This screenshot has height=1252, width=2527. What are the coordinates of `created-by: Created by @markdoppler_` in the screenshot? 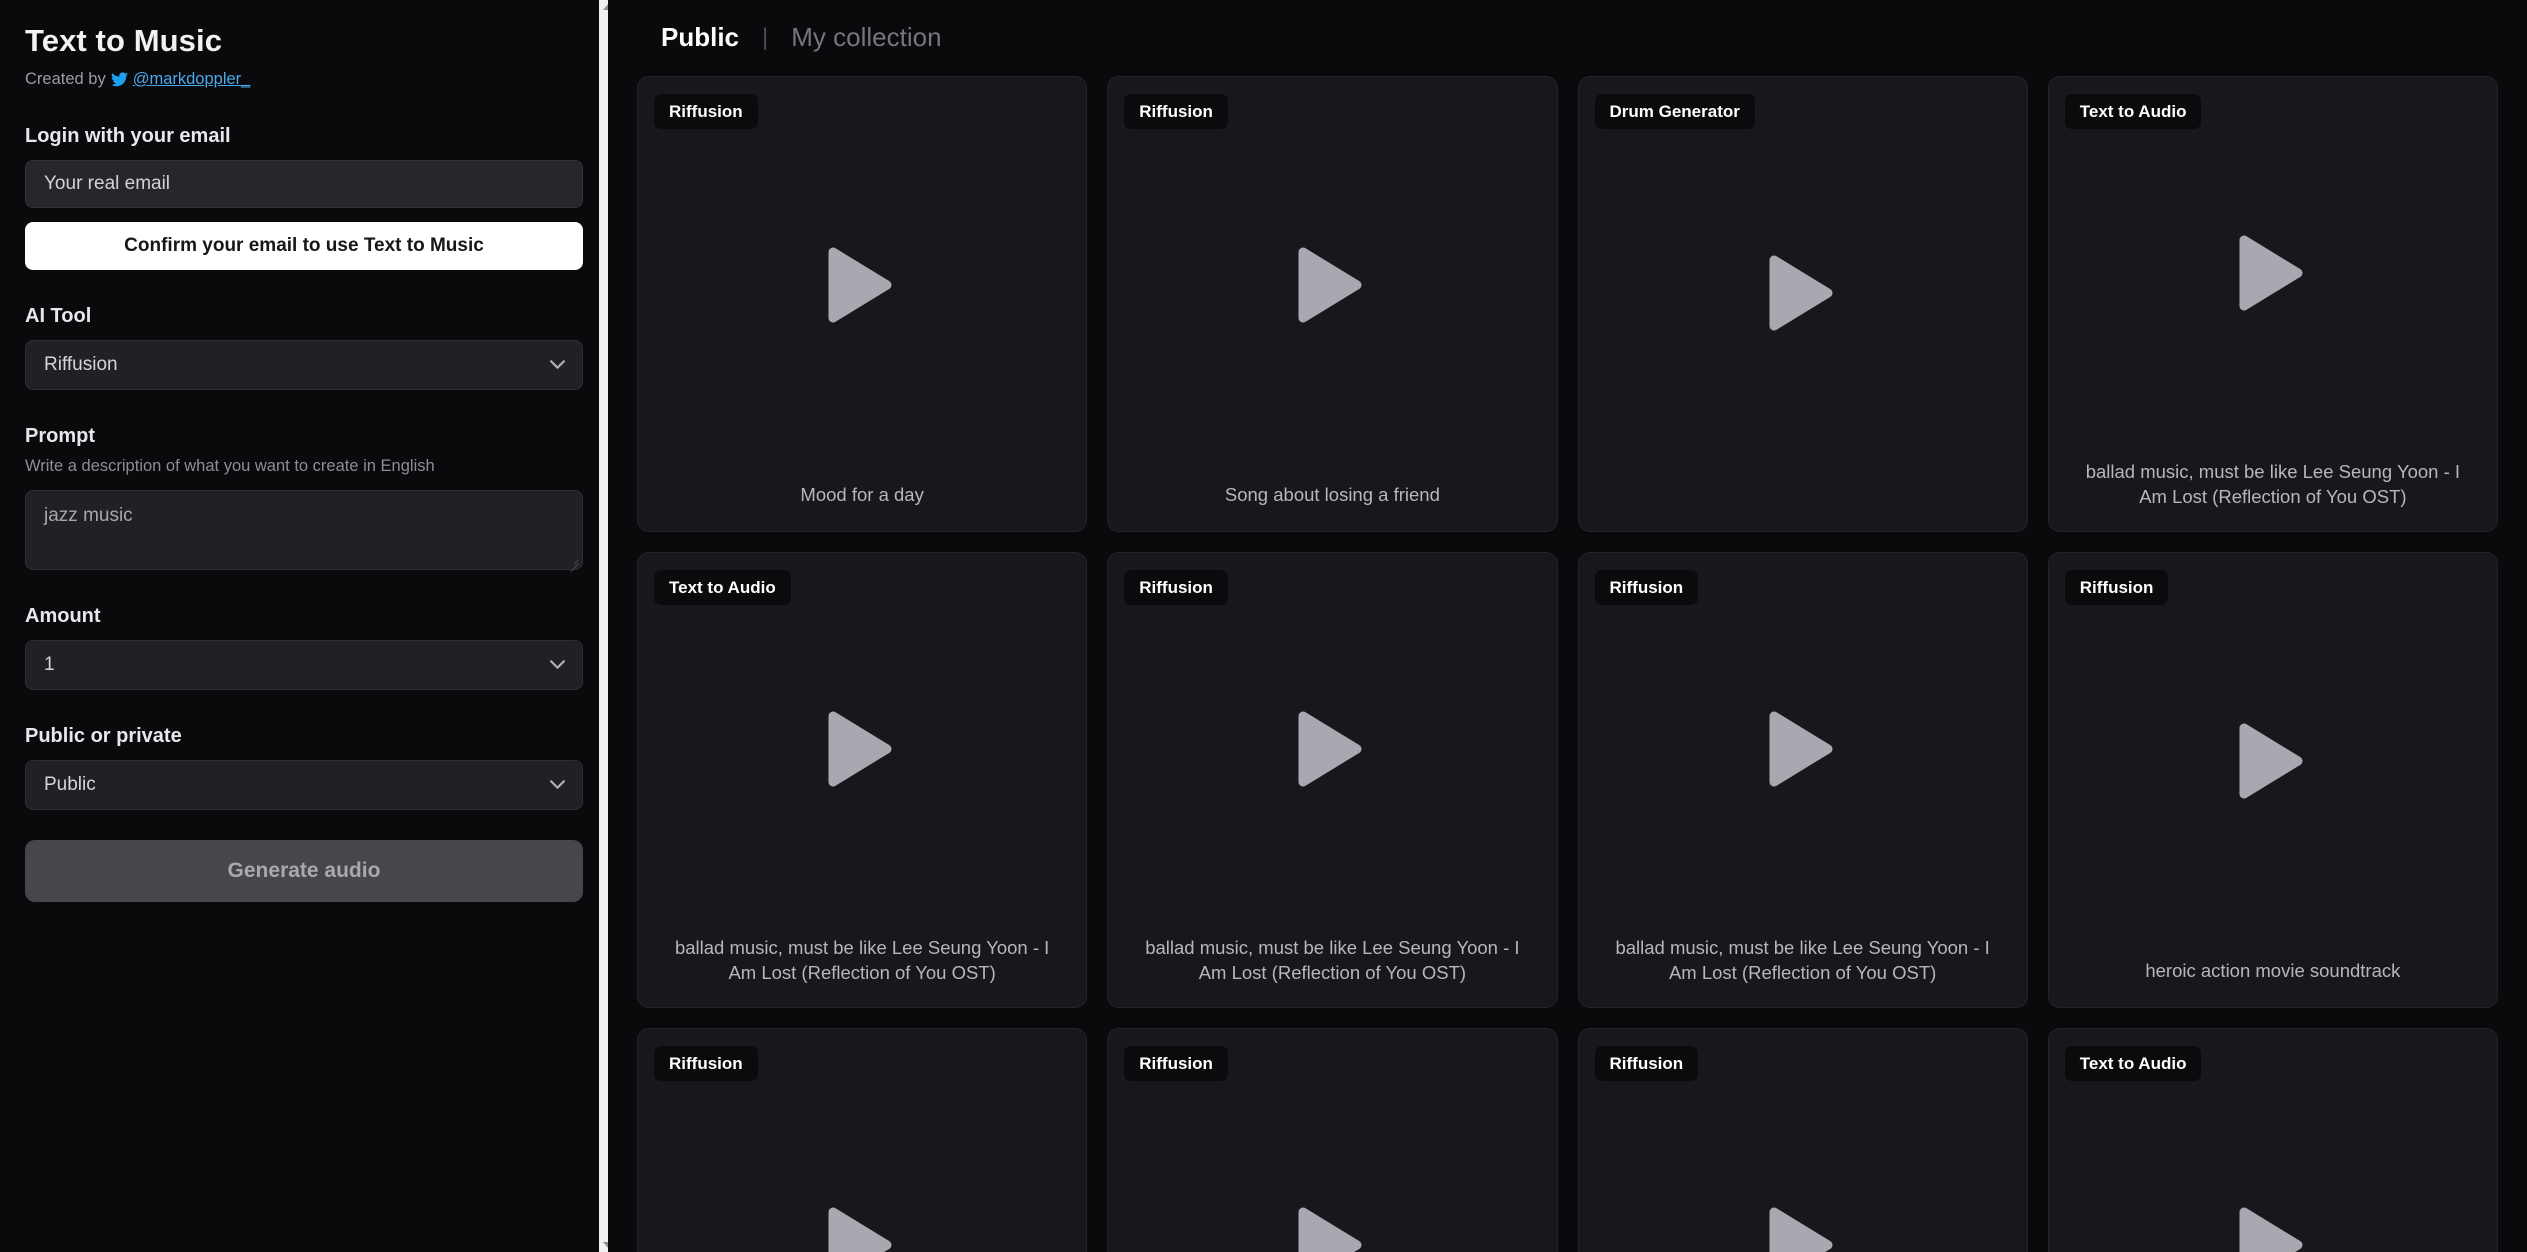 It's located at (304, 80).